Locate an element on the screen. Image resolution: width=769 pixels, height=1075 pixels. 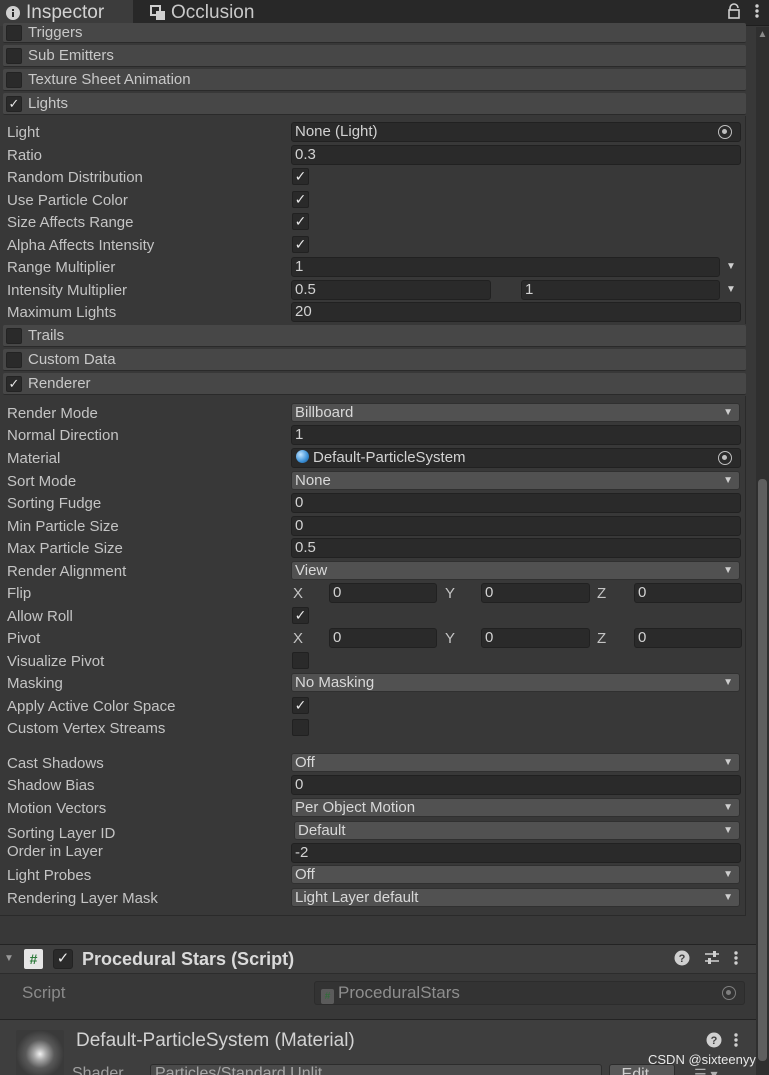
pivot-z-field: 0 is located at coordinates (688, 638).